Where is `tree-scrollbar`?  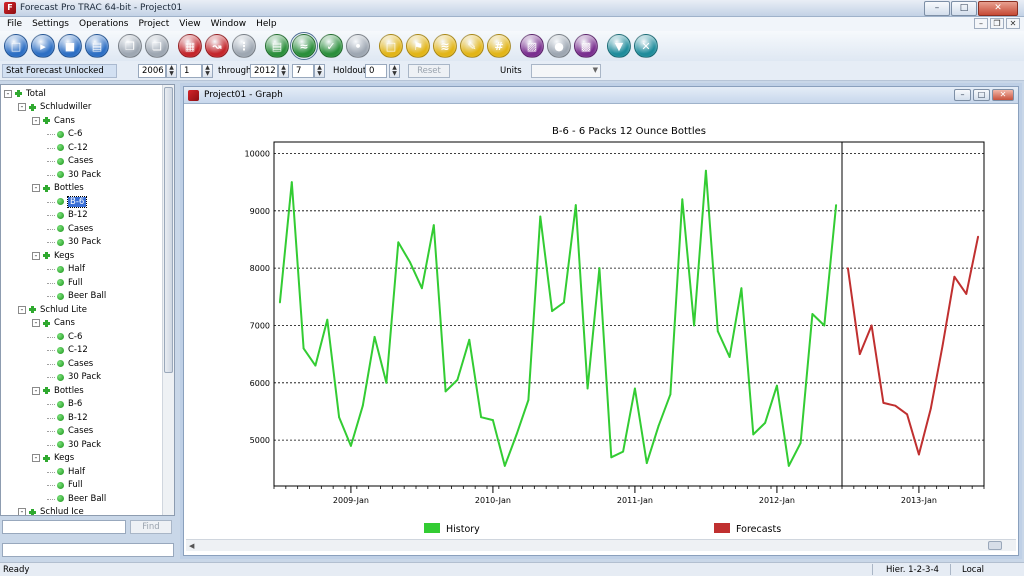 tree-scrollbar is located at coordinates (168, 300).